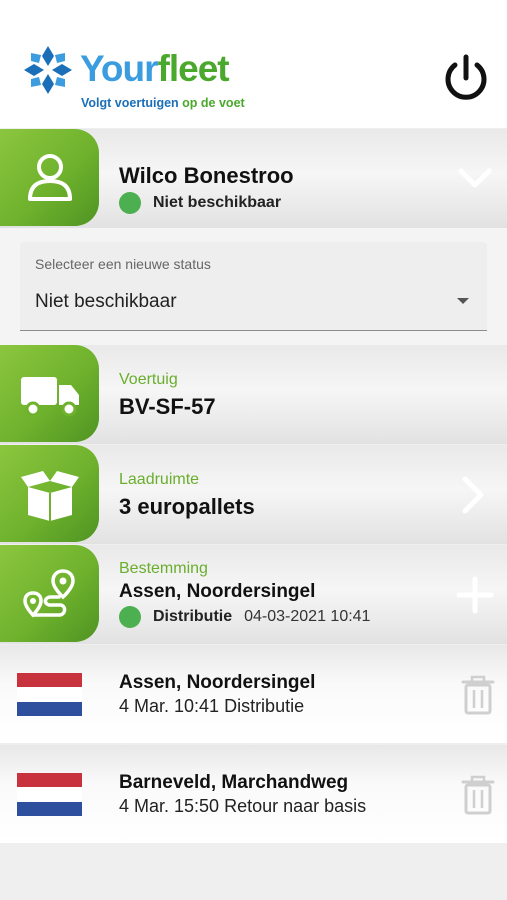 Image resolution: width=507 pixels, height=900 pixels. I want to click on vehicle-value: BV-SF-57, so click(167, 406).